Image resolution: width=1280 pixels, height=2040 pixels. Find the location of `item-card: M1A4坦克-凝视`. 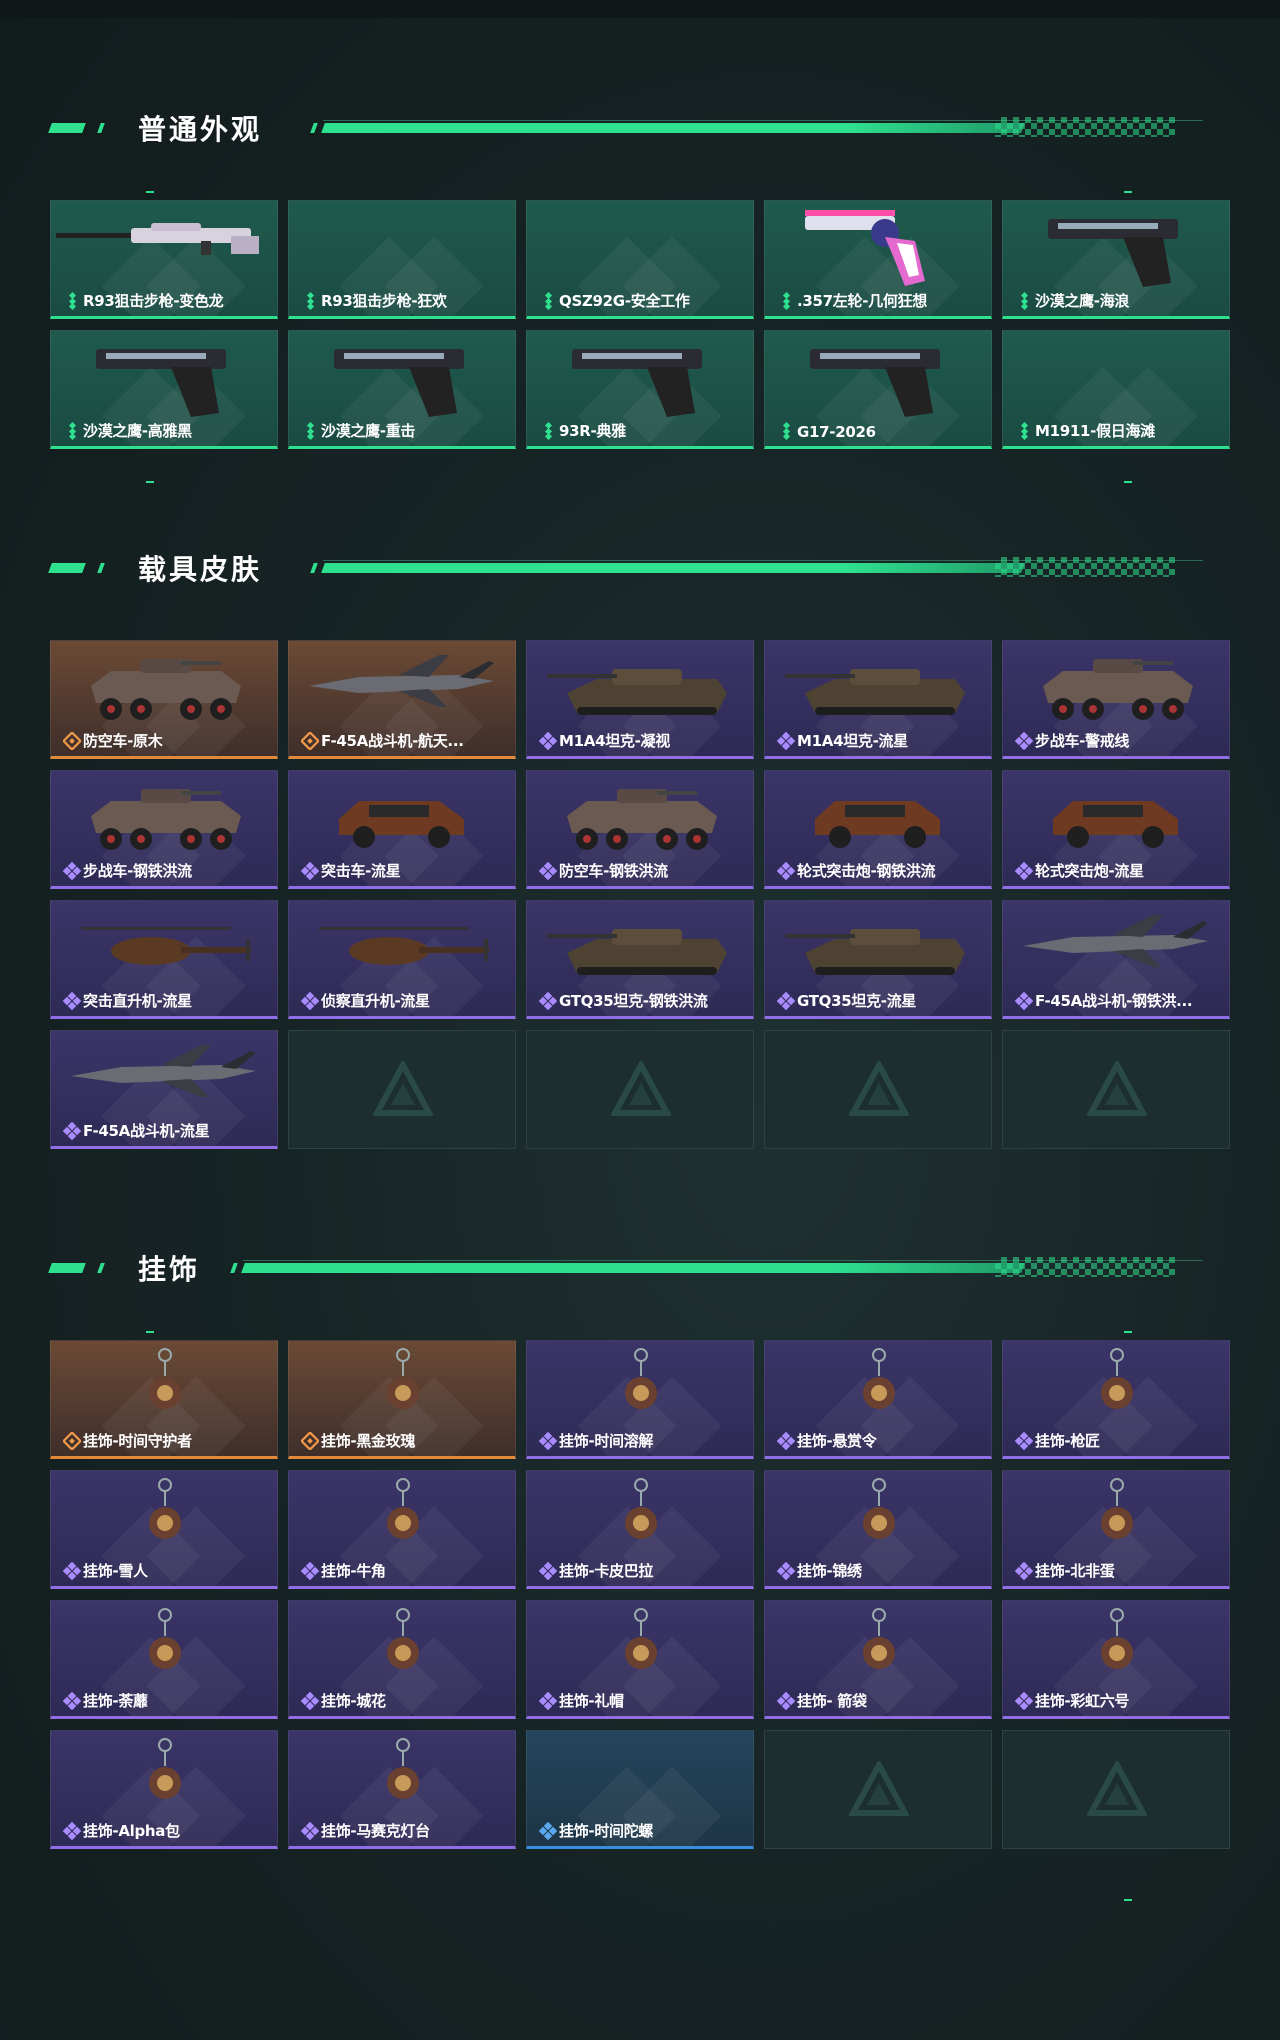

item-card: M1A4坦克-凝视 is located at coordinates (640, 699).